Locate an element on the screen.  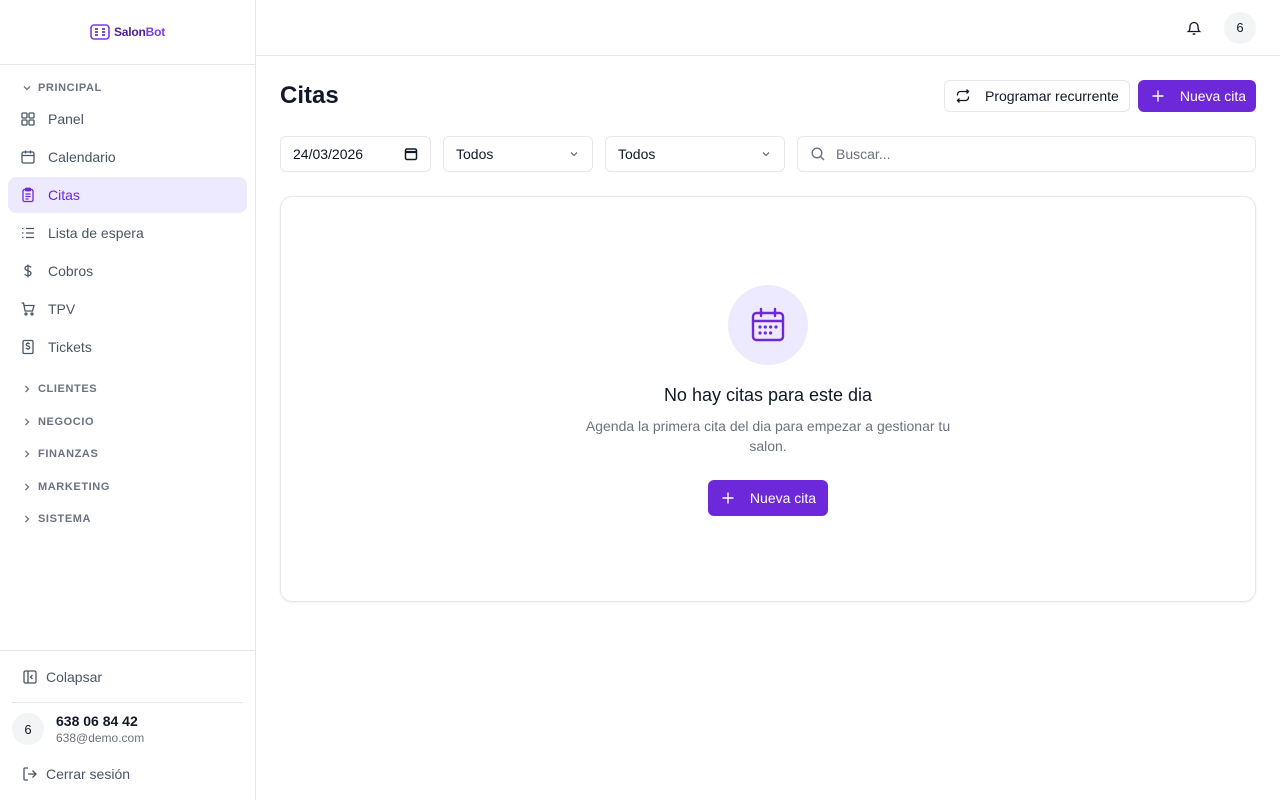
notifications-button is located at coordinates (1194, 28).